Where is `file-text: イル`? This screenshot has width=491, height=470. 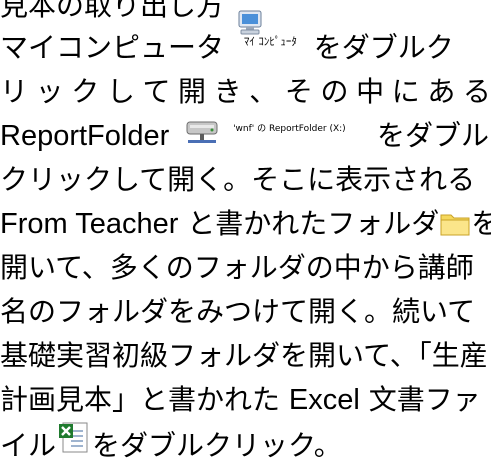
file-text: イル is located at coordinates (28, 445).